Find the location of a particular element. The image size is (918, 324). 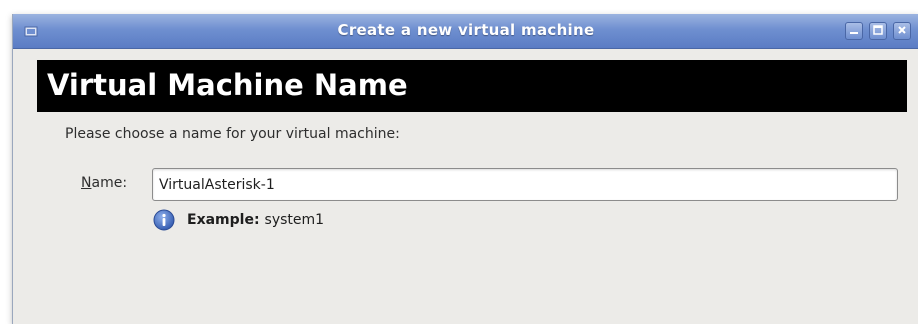

vm-name-input is located at coordinates (525, 184).